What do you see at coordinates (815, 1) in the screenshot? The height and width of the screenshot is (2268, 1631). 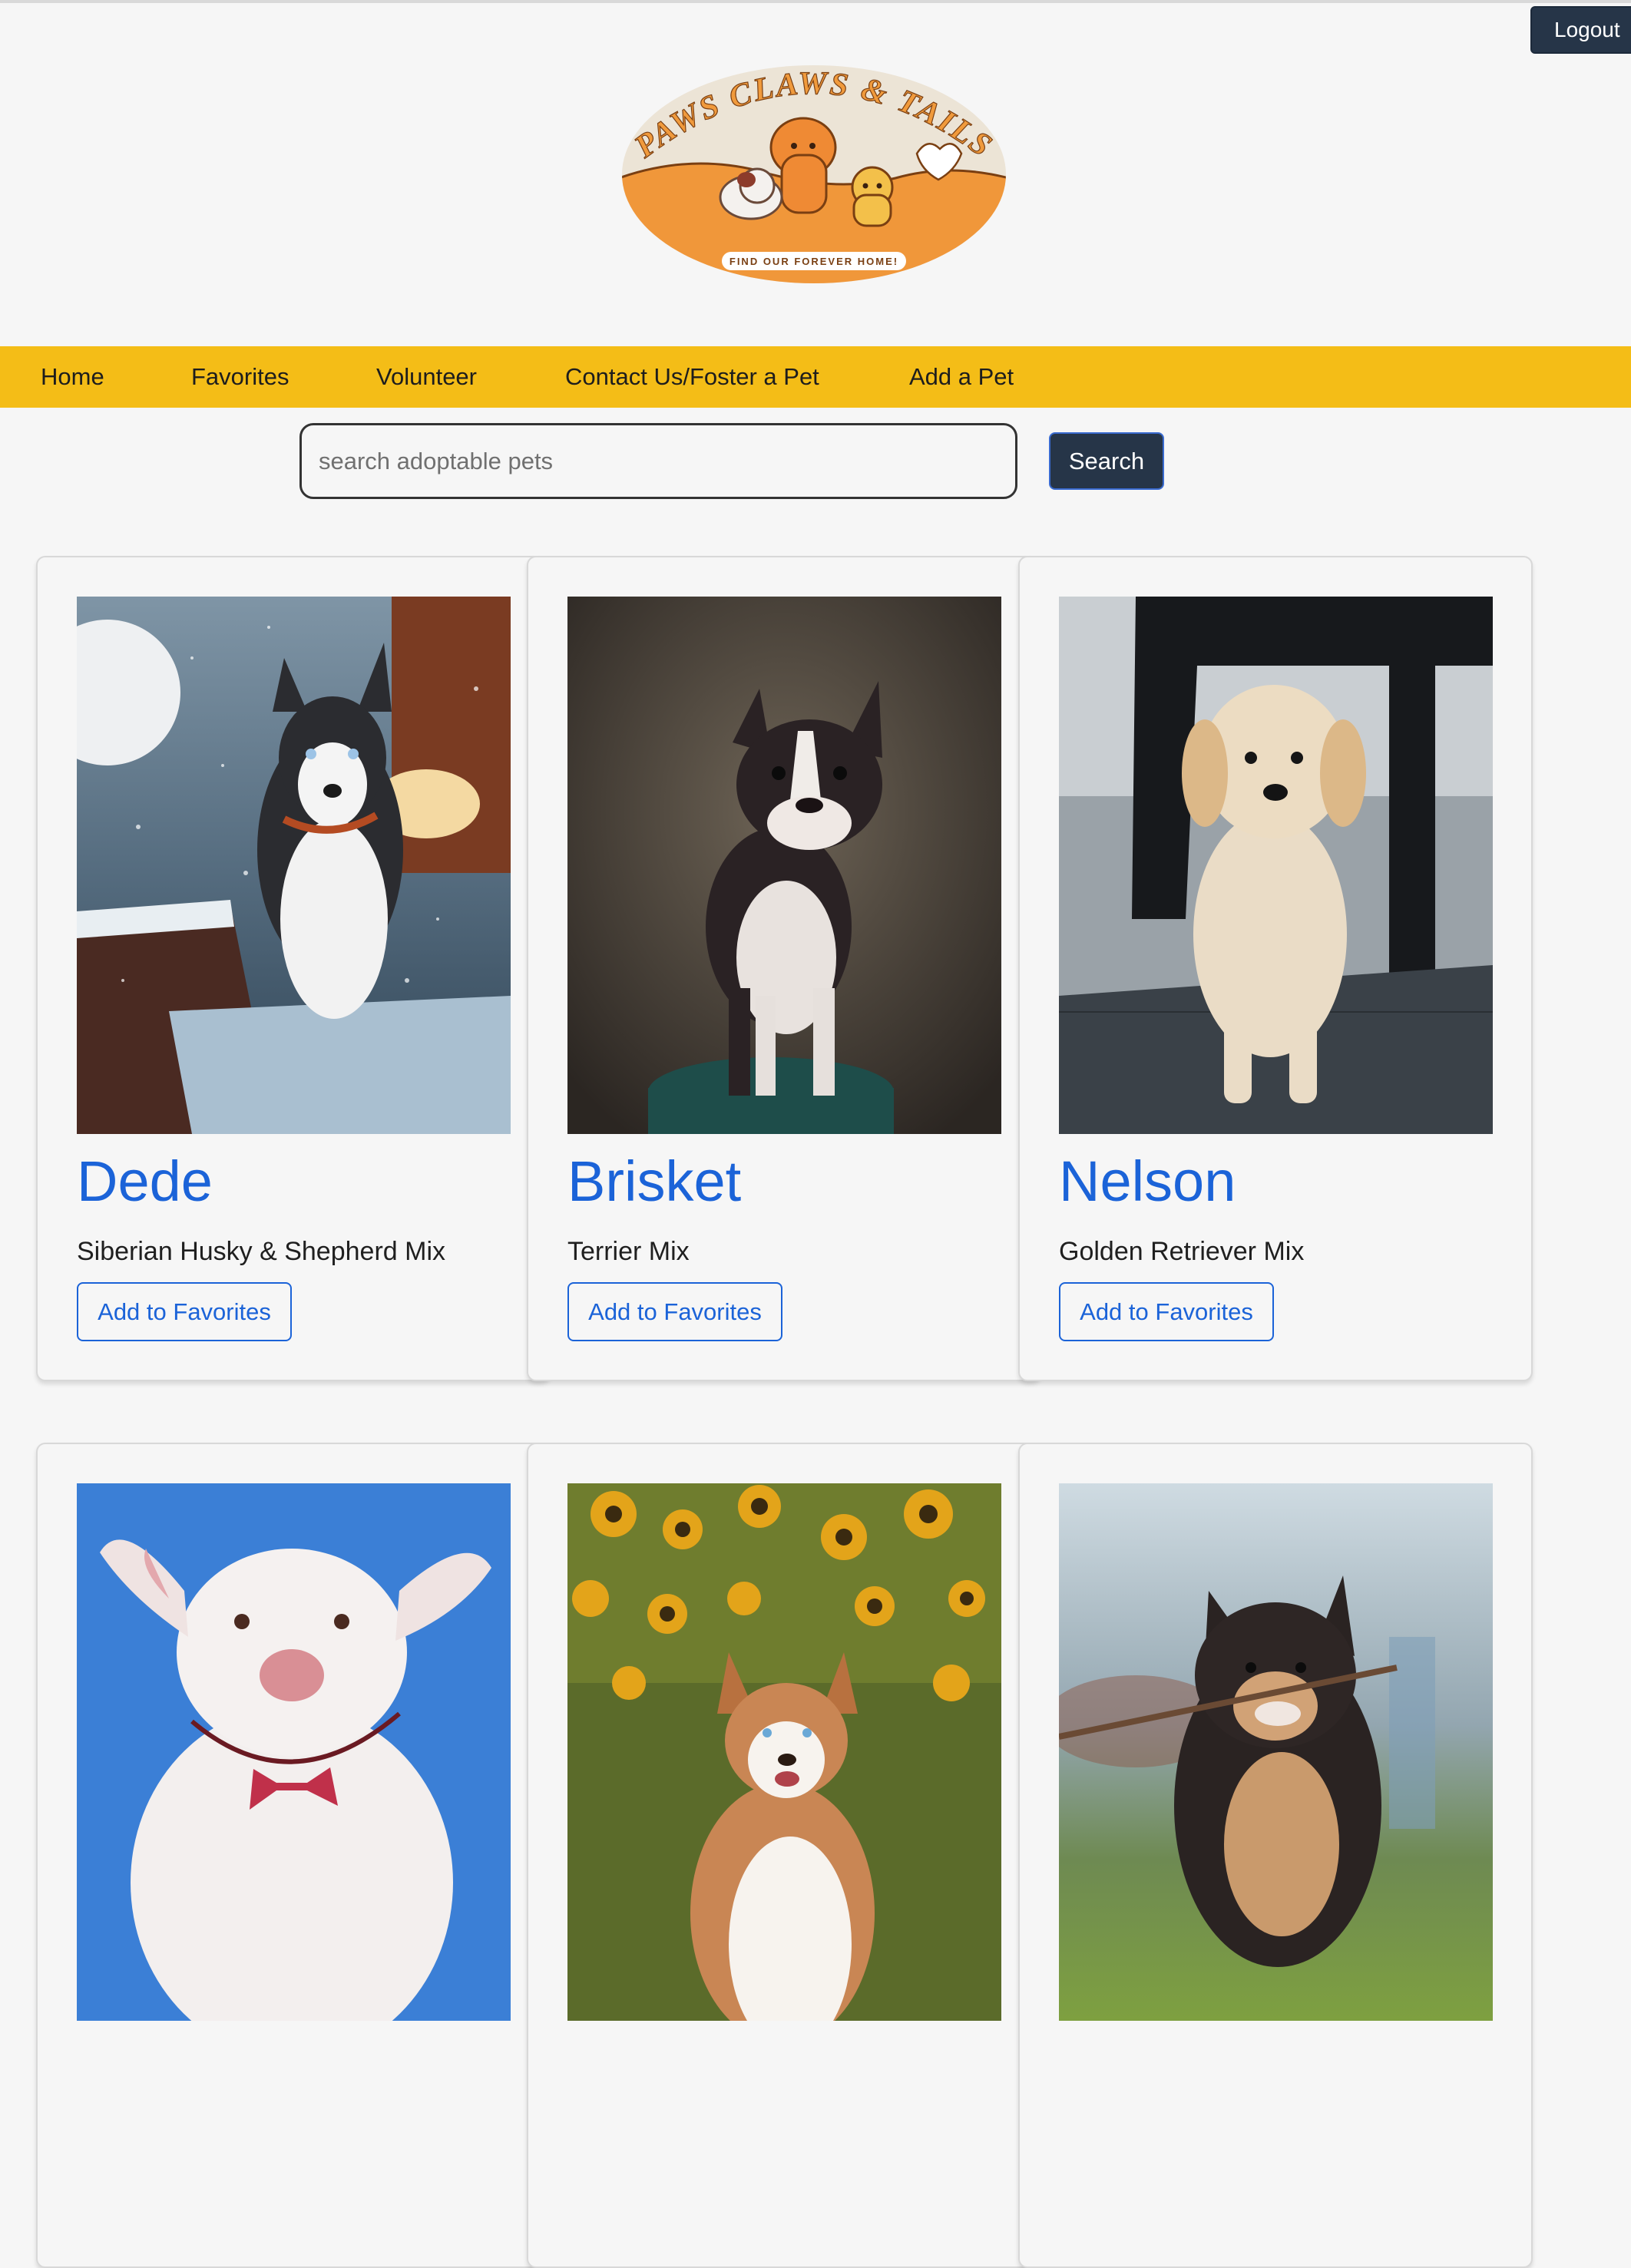 I see `top-divider` at bounding box center [815, 1].